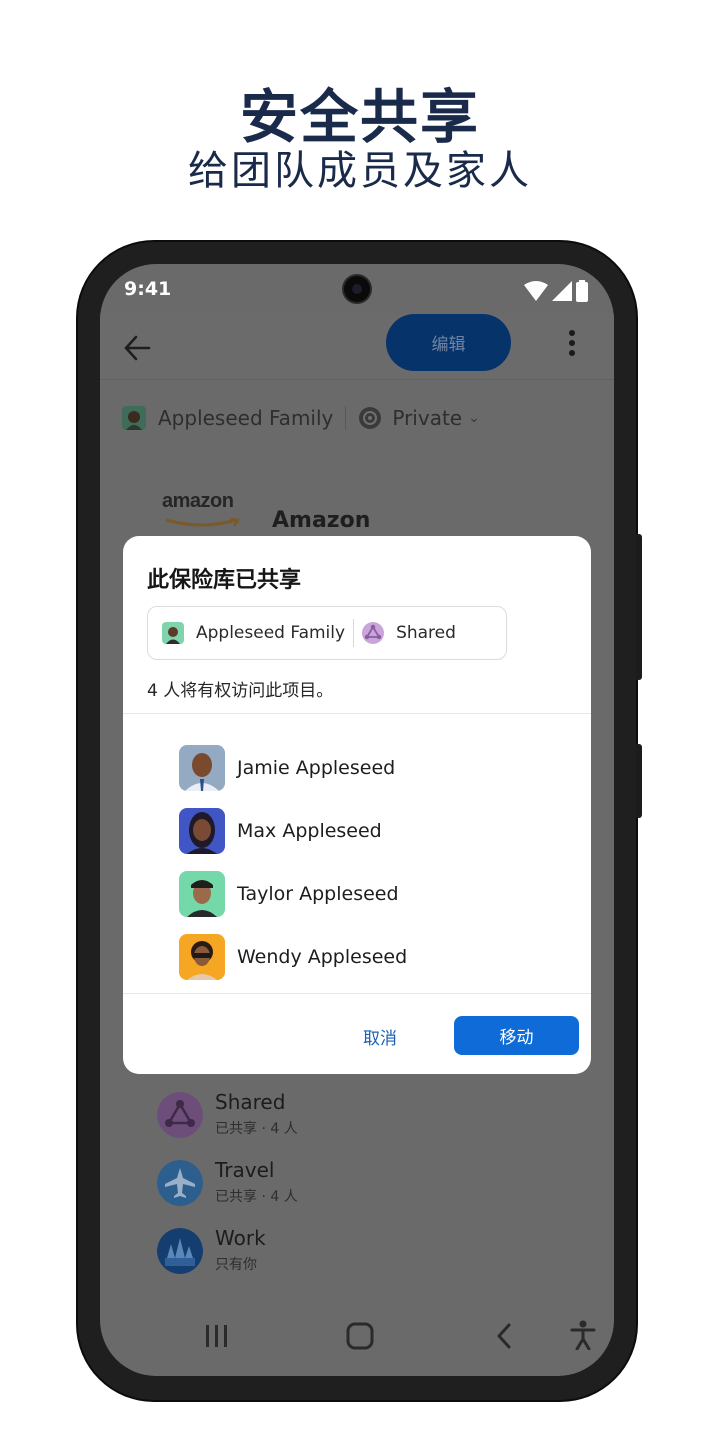 This screenshot has width=720, height=1440. What do you see at coordinates (250, 1102) in the screenshot?
I see `vault-item-name: Shared` at bounding box center [250, 1102].